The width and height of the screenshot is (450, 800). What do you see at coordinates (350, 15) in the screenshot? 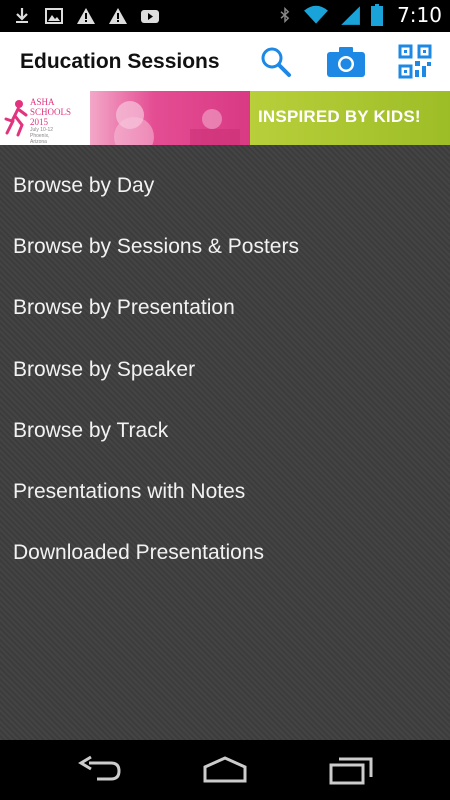
I see `signal-icon` at bounding box center [350, 15].